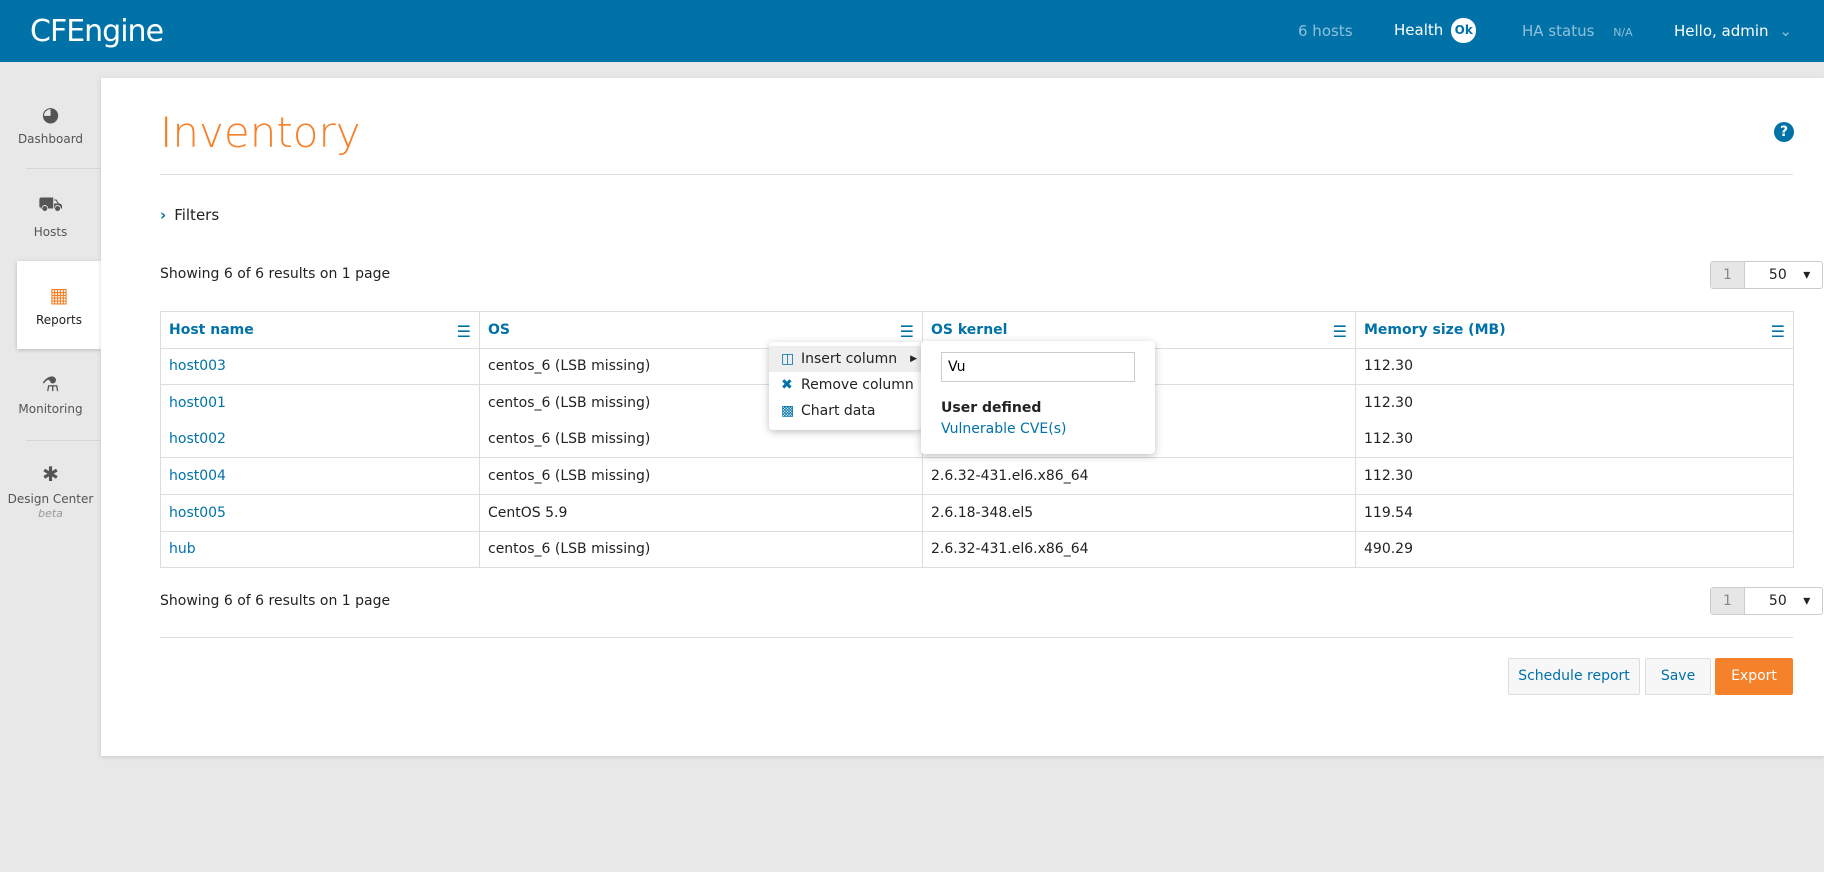 This screenshot has width=1824, height=872. I want to click on host-link: host005, so click(197, 513).